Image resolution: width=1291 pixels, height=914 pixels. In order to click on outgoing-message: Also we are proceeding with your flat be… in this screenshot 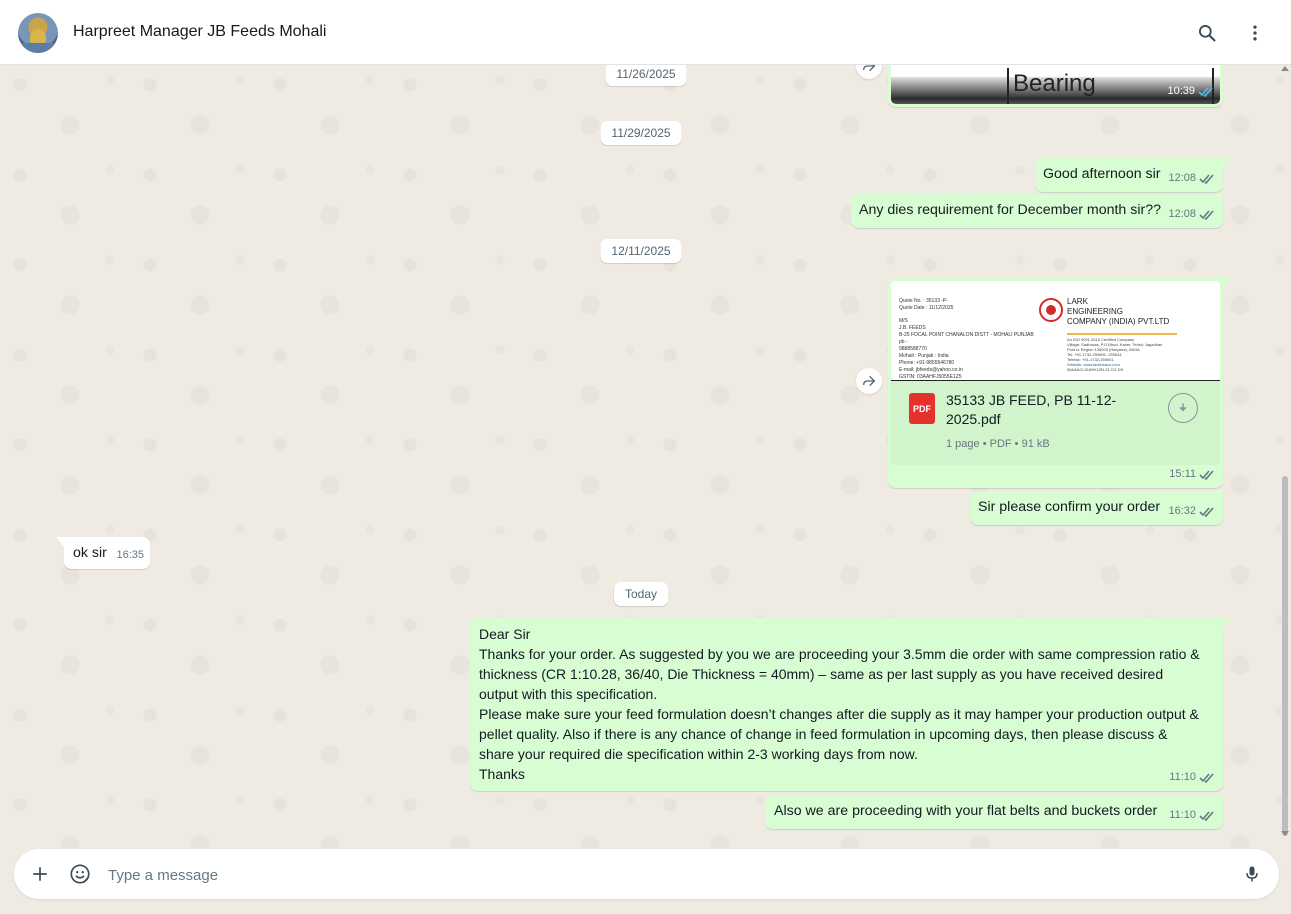, I will do `click(994, 812)`.